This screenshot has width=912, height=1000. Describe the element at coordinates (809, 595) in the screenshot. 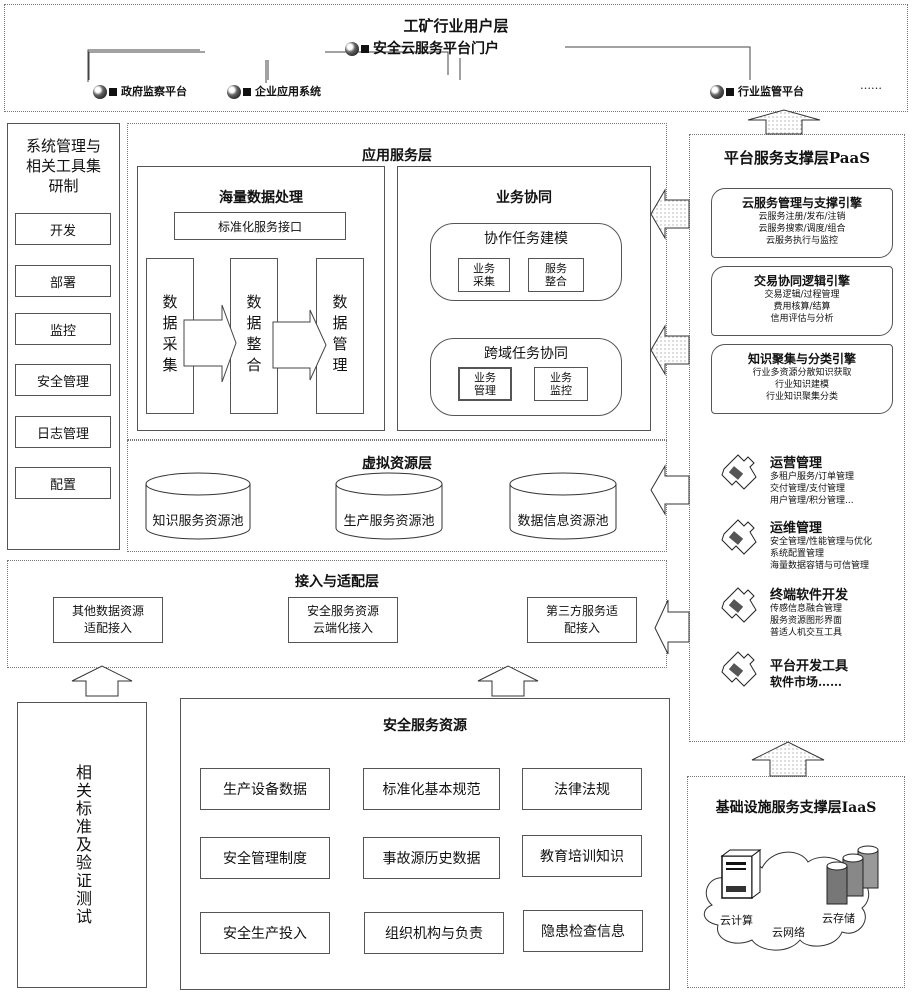

I see `module-title: 终端软件开发` at that location.